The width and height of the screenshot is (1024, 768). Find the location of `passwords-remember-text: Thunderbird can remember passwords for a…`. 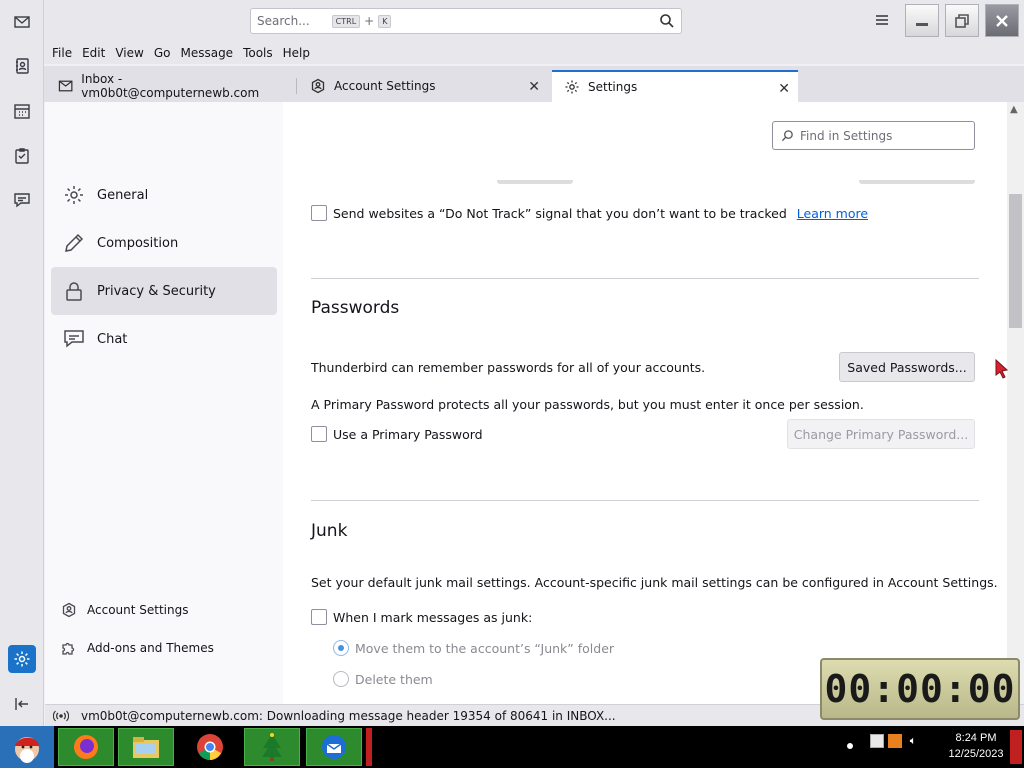

passwords-remember-text: Thunderbird can remember passwords for a… is located at coordinates (508, 367).